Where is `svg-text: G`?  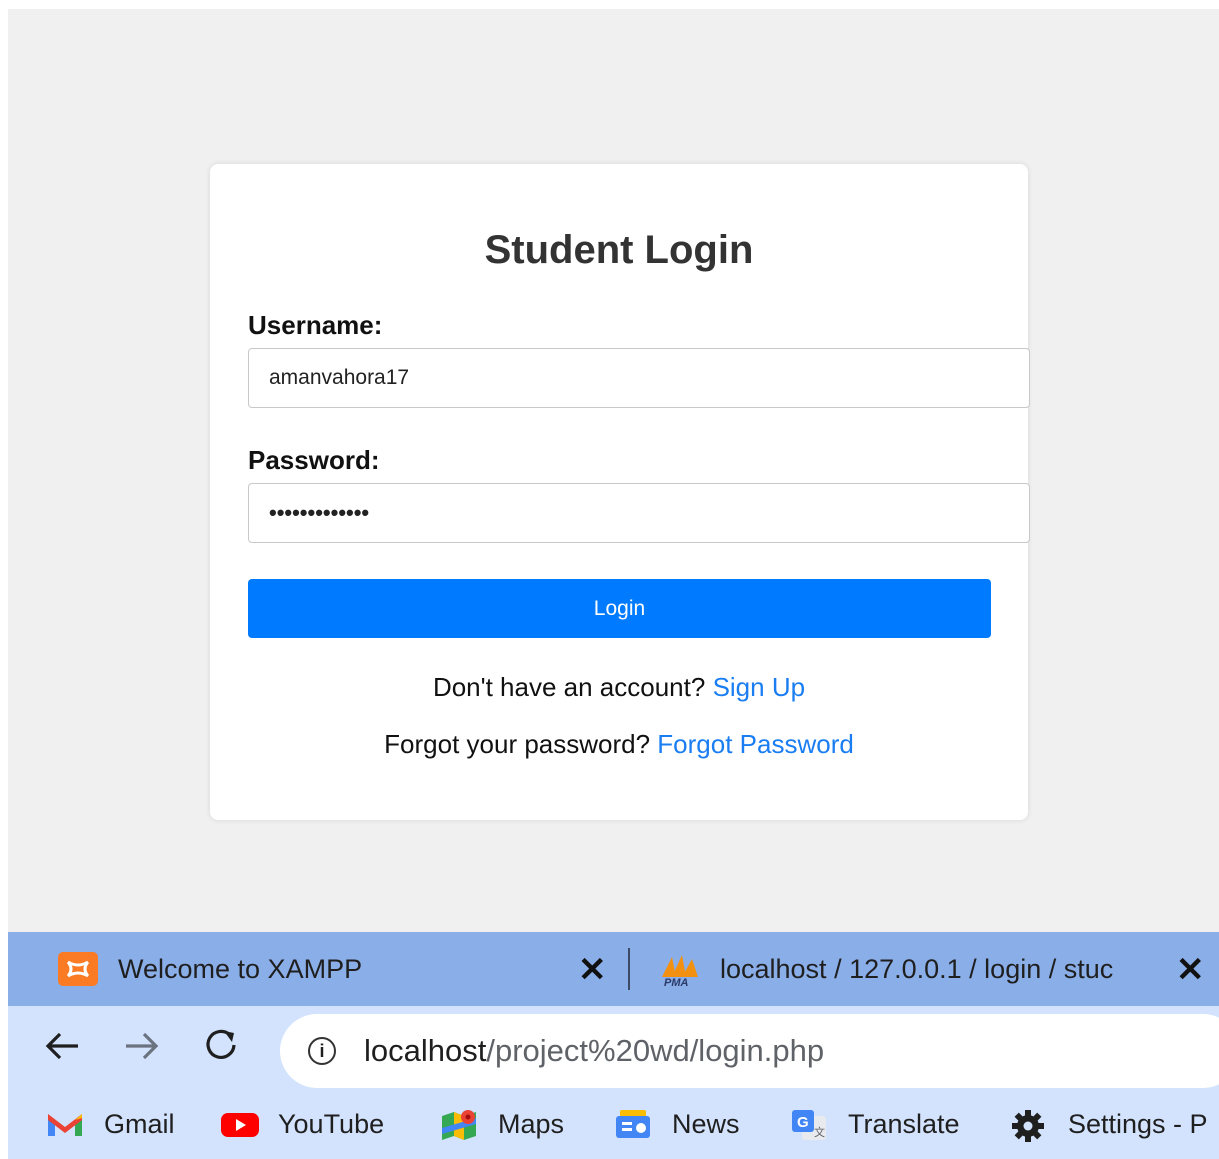 svg-text: G is located at coordinates (803, 1122).